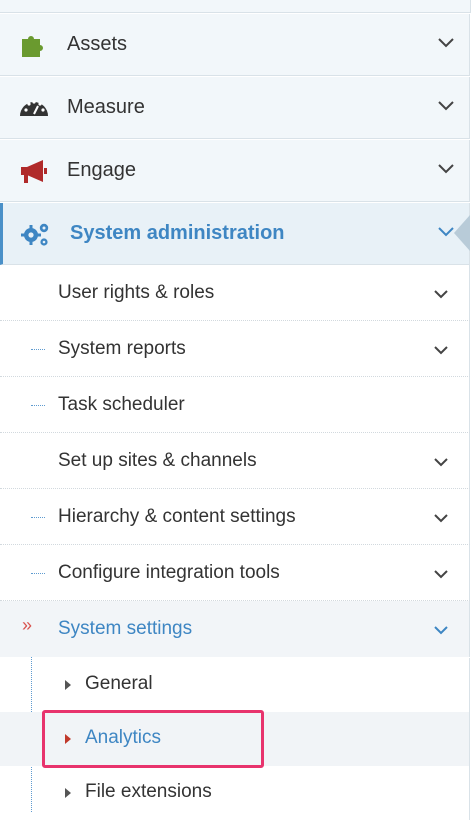  Describe the element at coordinates (122, 348) in the screenshot. I see `sub-item-label: System reports` at that location.